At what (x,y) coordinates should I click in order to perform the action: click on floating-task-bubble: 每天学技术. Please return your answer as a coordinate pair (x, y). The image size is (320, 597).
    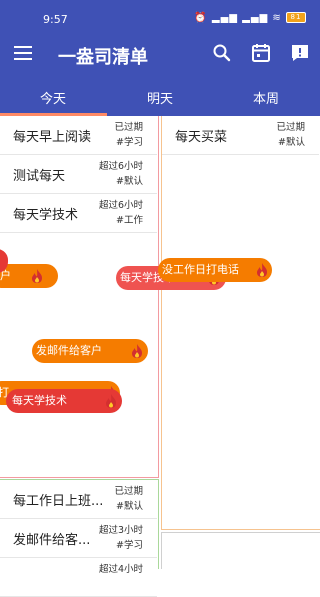
    Looking at the image, I should click on (64, 401).